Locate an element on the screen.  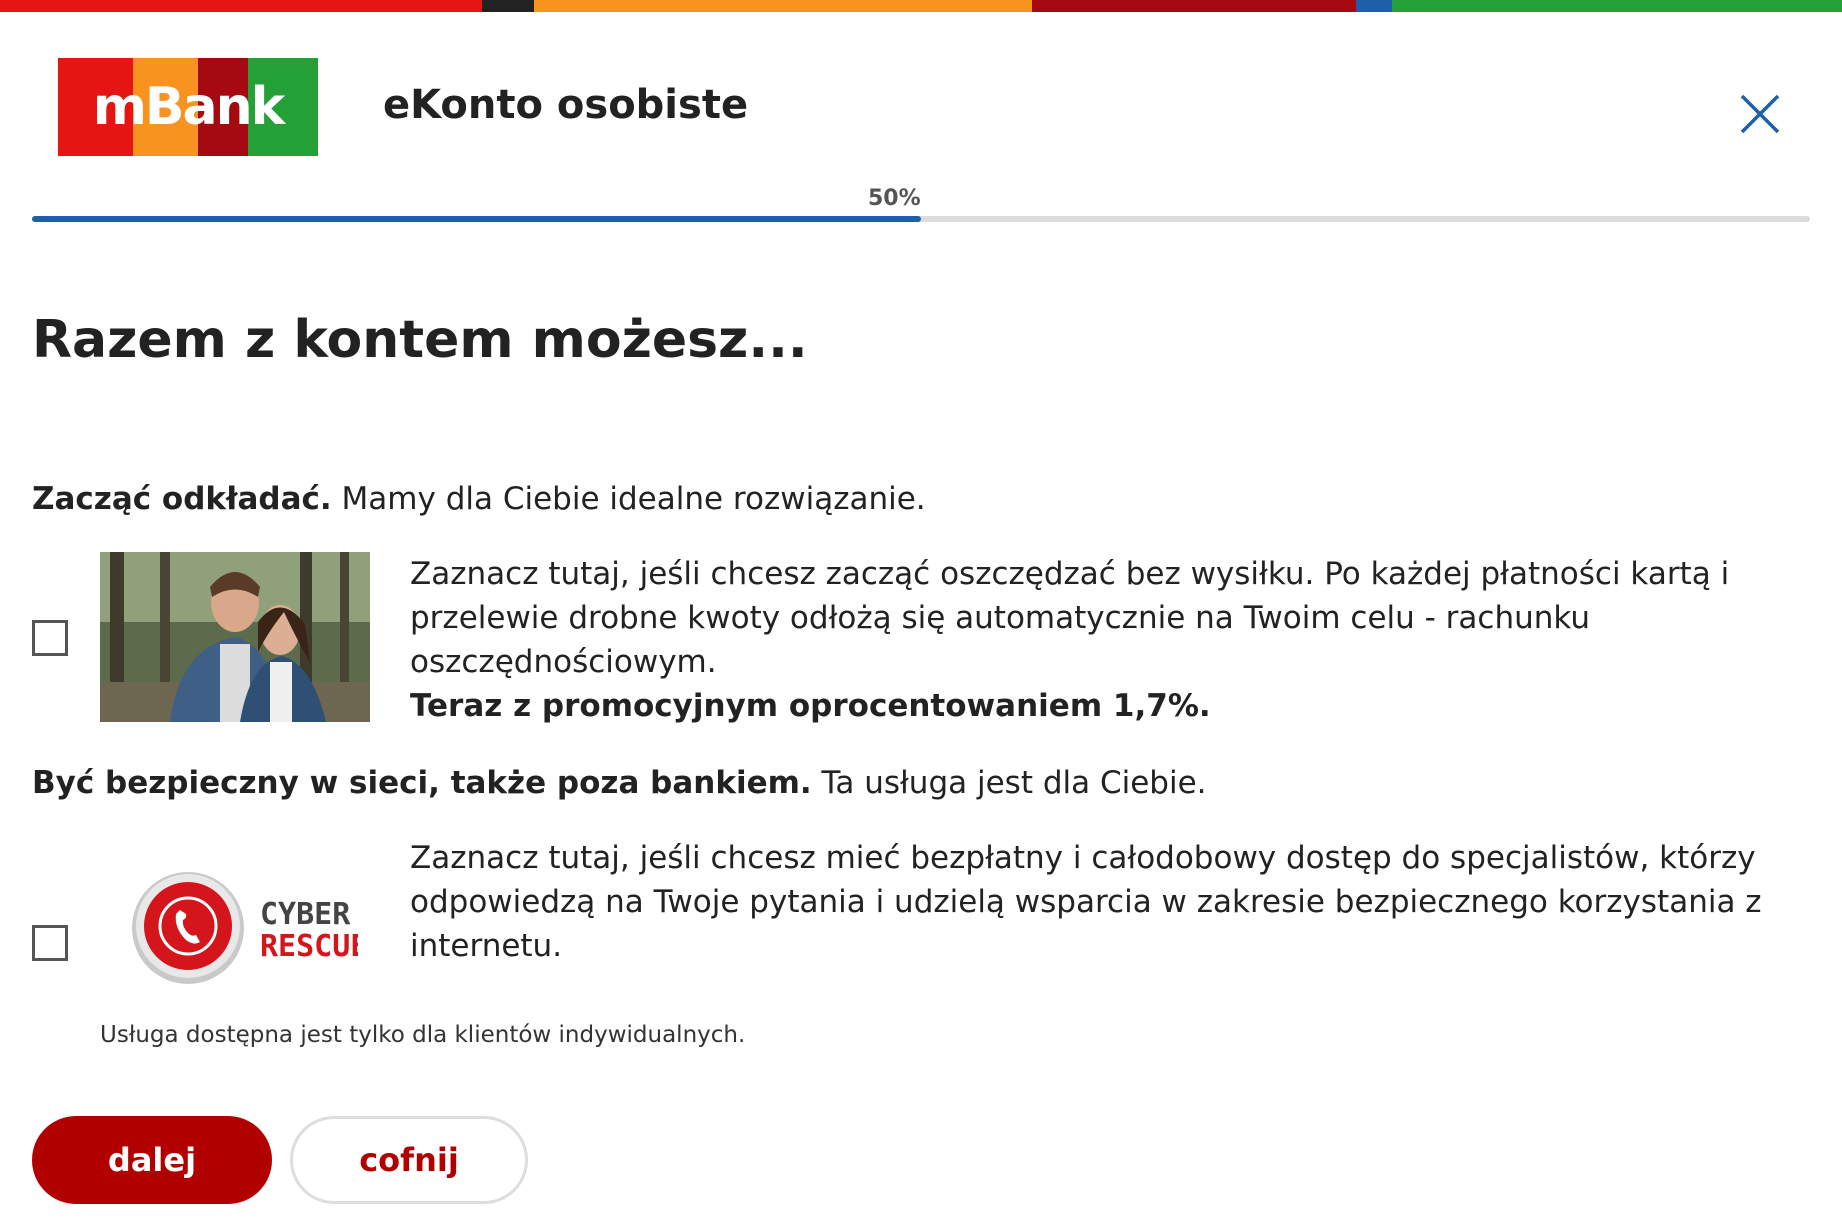
couple-photo is located at coordinates (235, 637).